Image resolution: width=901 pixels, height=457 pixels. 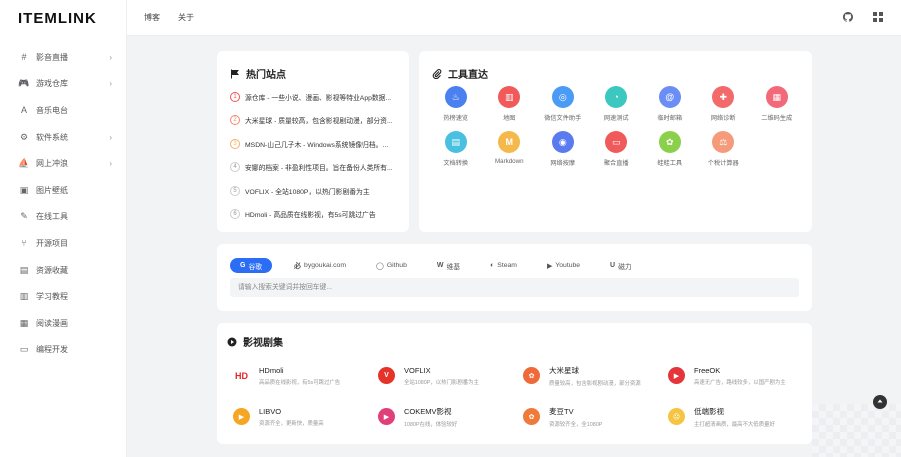 I want to click on tool-item: @ 临时邮箱, so click(x=670, y=108).